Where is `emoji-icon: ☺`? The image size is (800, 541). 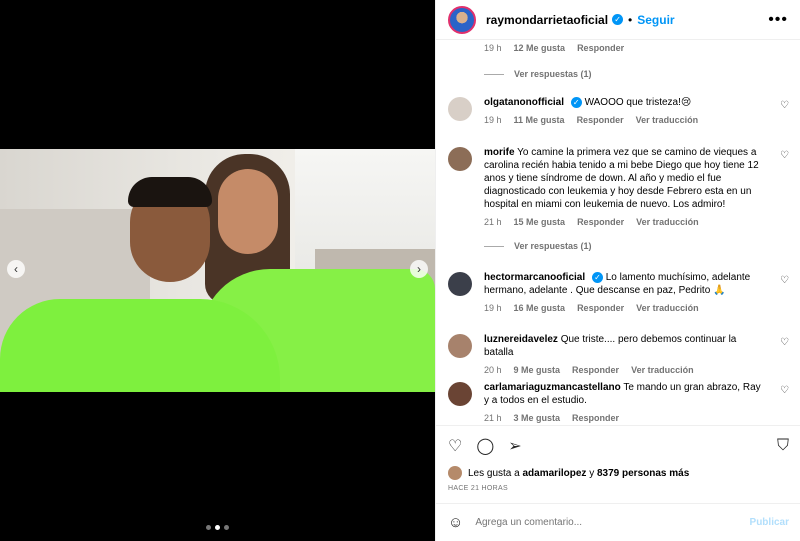
emoji-icon: ☺ is located at coordinates (455, 522).